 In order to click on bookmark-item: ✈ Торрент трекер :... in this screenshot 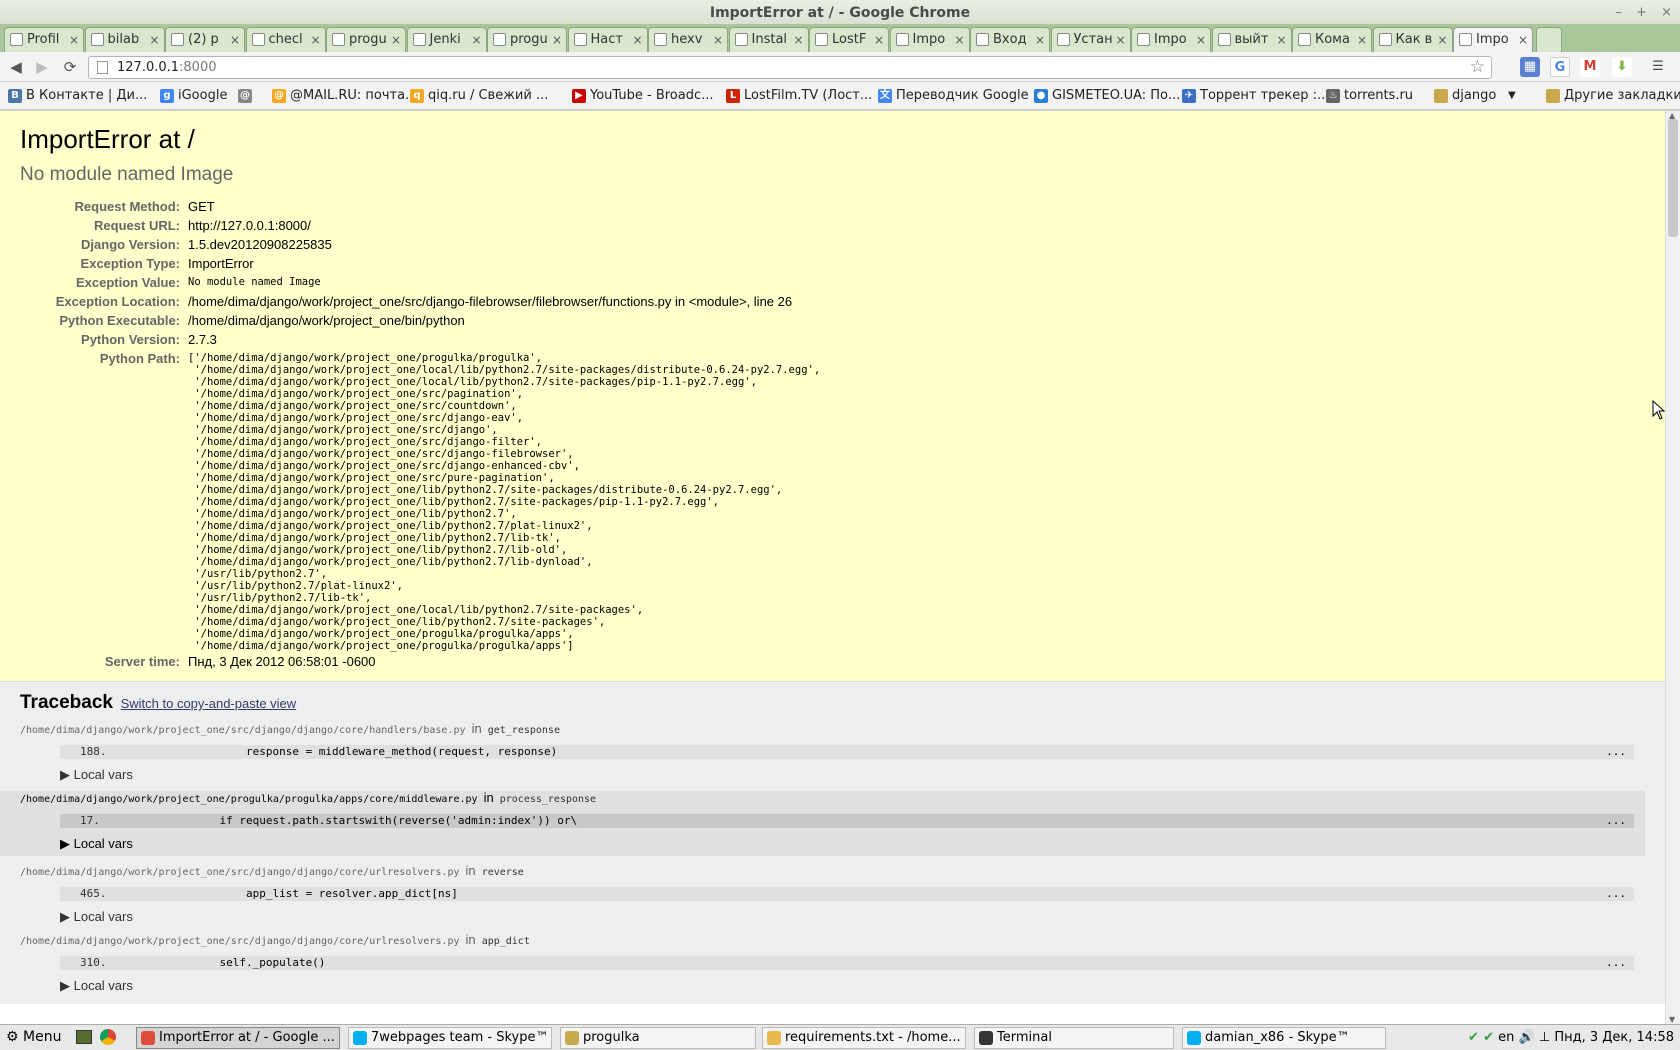, I will do `click(1255, 96)`.